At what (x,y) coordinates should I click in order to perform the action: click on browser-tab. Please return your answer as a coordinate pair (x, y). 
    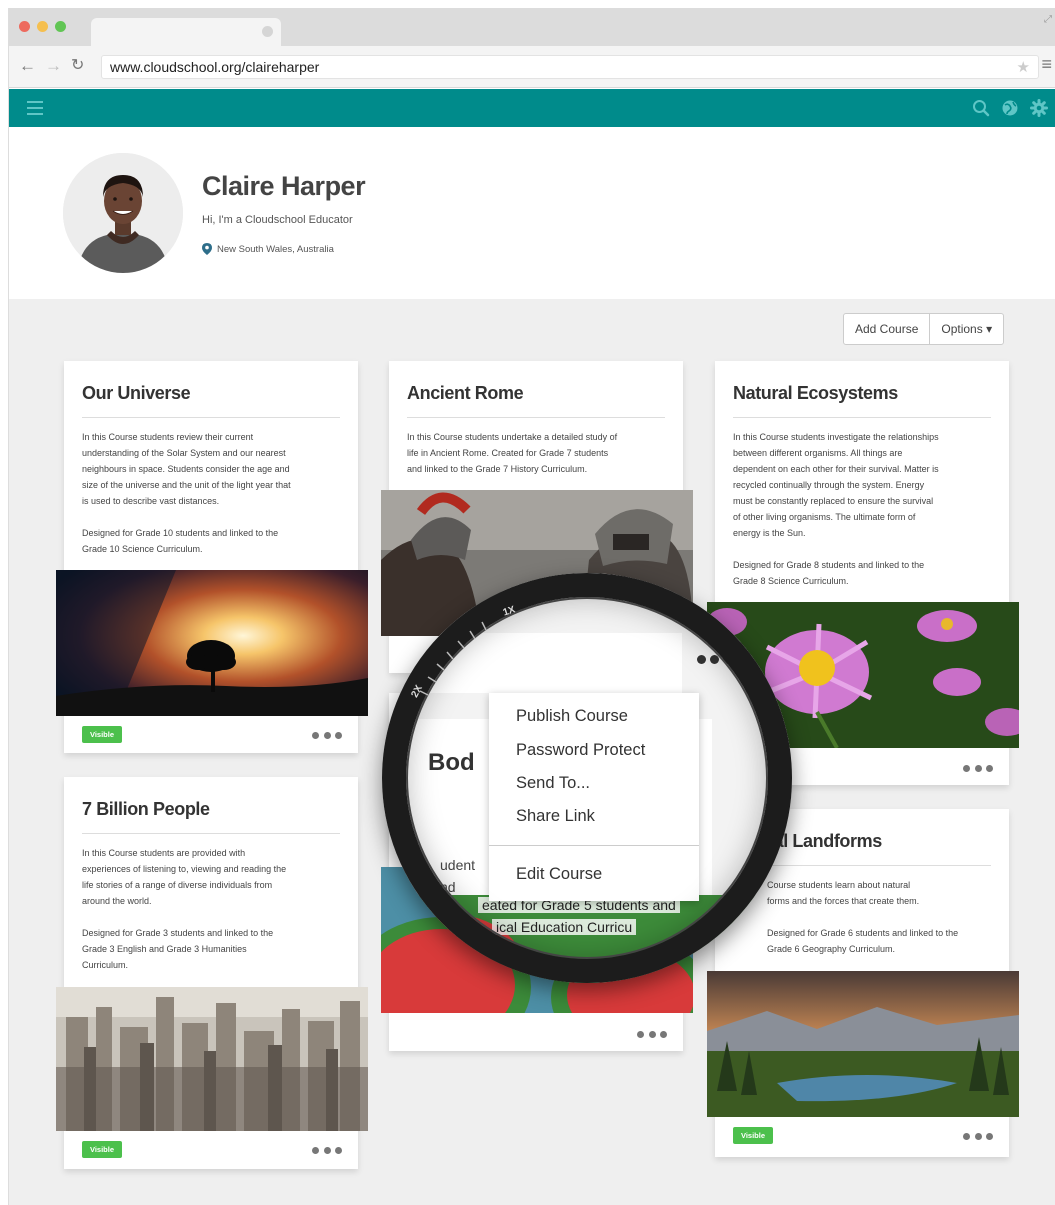
    Looking at the image, I should click on (186, 32).